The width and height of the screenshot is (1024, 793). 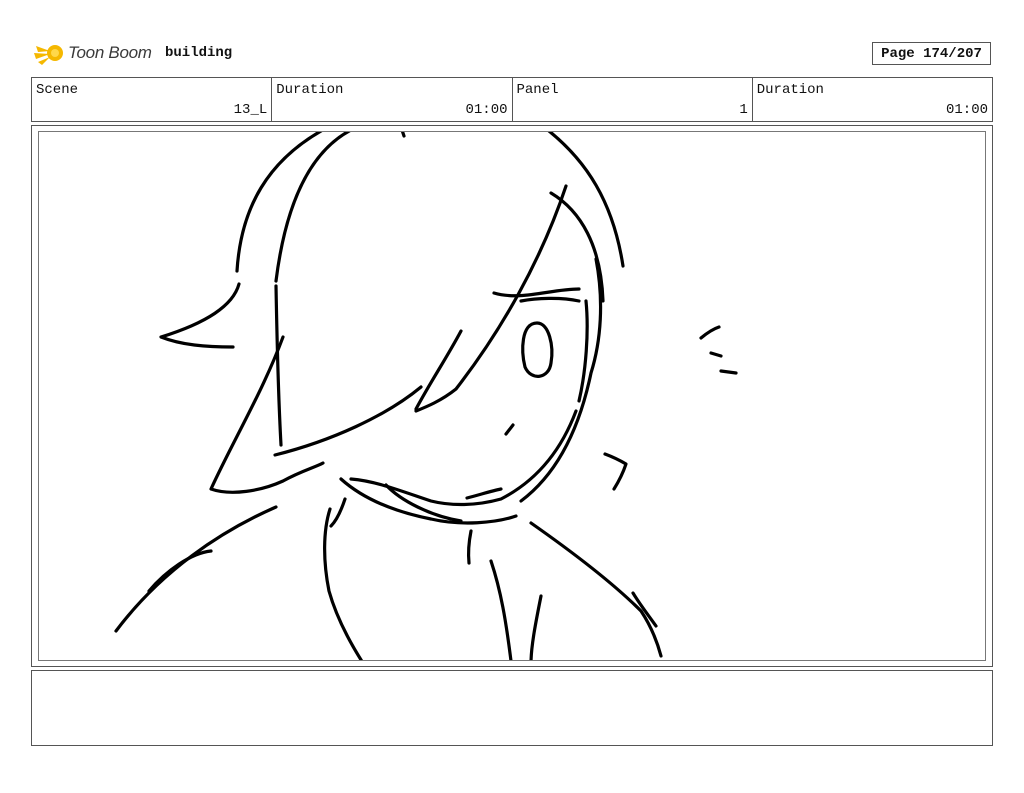 I want to click on panel-duration-cell: Duration 01:00, so click(x=872, y=99).